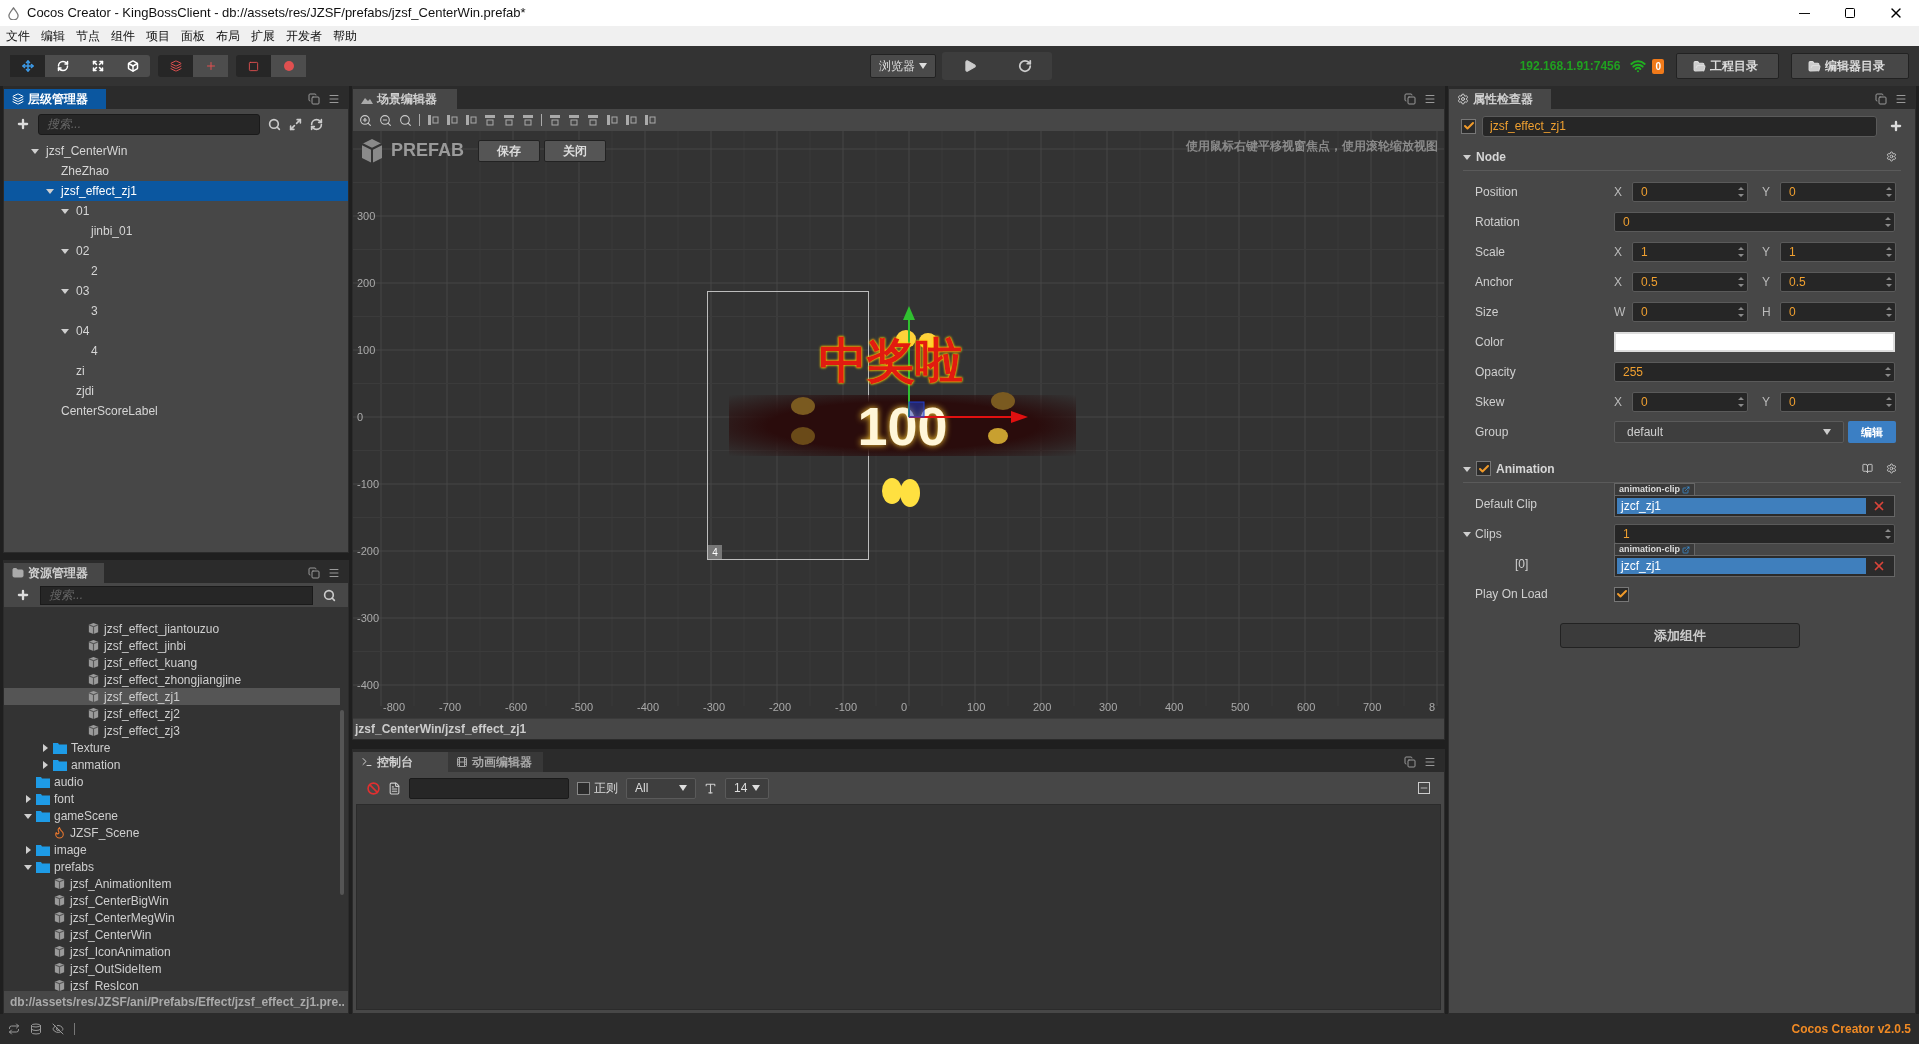 Image resolution: width=1919 pixels, height=1044 pixels. What do you see at coordinates (969, 66) in the screenshot?
I see `play-icon` at bounding box center [969, 66].